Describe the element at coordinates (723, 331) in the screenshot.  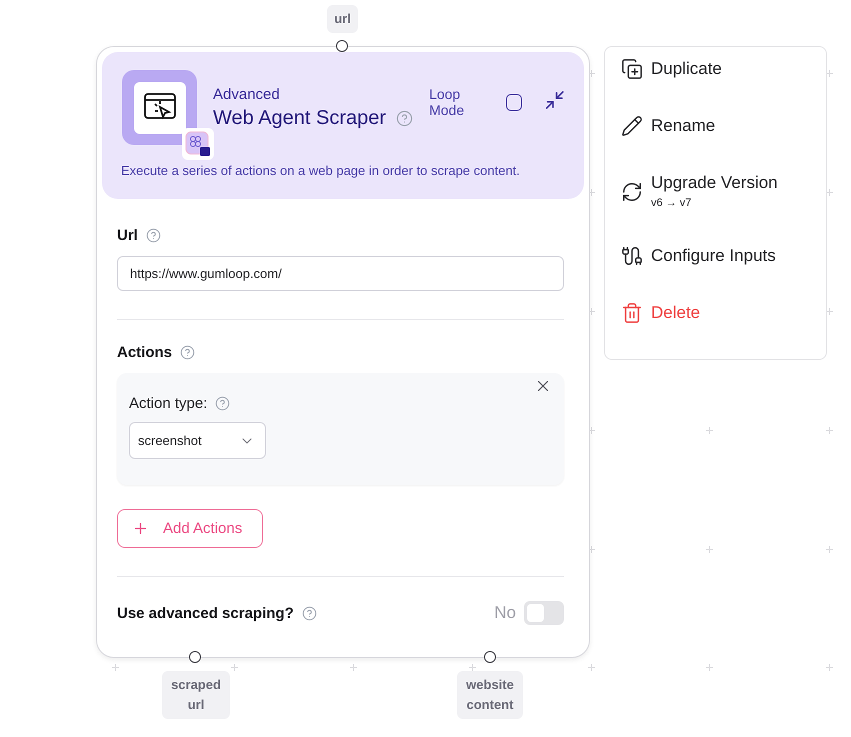
I see `menu-item: Delete` at that location.